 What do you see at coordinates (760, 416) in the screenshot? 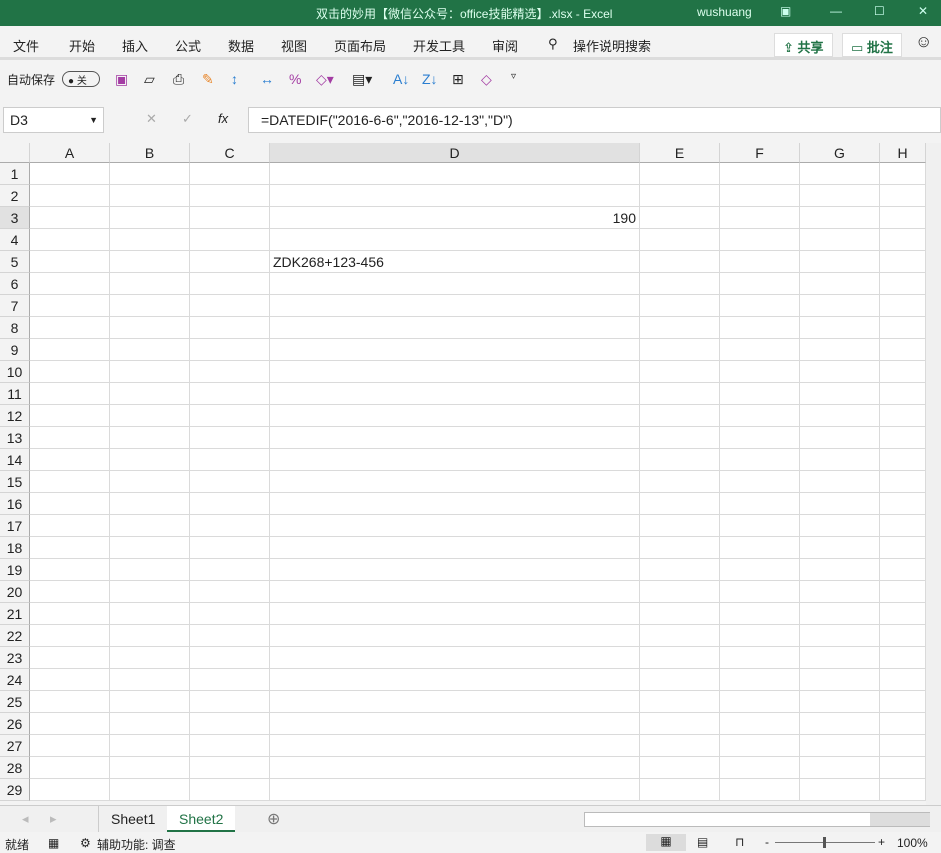
I see `cell-F12` at bounding box center [760, 416].